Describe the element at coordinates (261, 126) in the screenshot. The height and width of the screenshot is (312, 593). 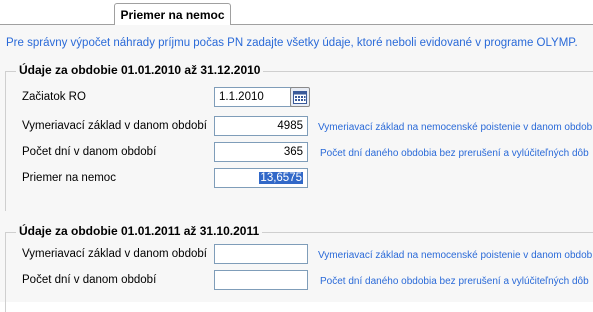
I see `base-input` at that location.